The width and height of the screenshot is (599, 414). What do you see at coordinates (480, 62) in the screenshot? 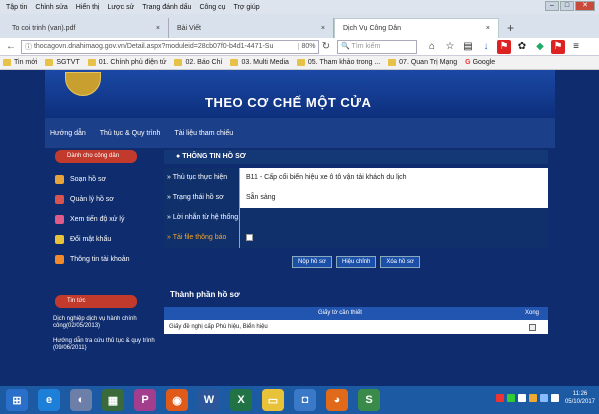
I see `bookmark-google: G Google` at bounding box center [480, 62].